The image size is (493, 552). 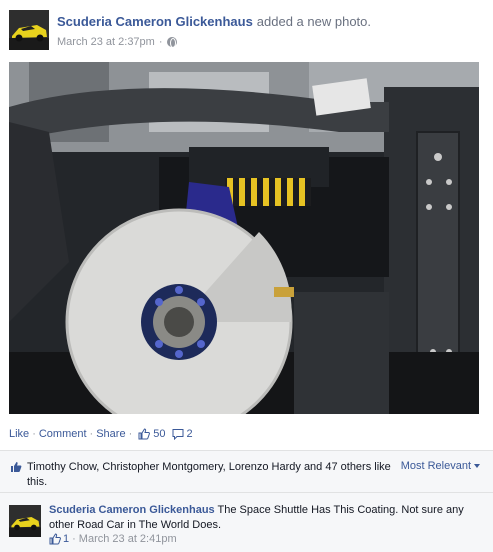 I want to click on comment-author-link: Scuderia Cameron Glickenhaus, so click(x=132, y=510).